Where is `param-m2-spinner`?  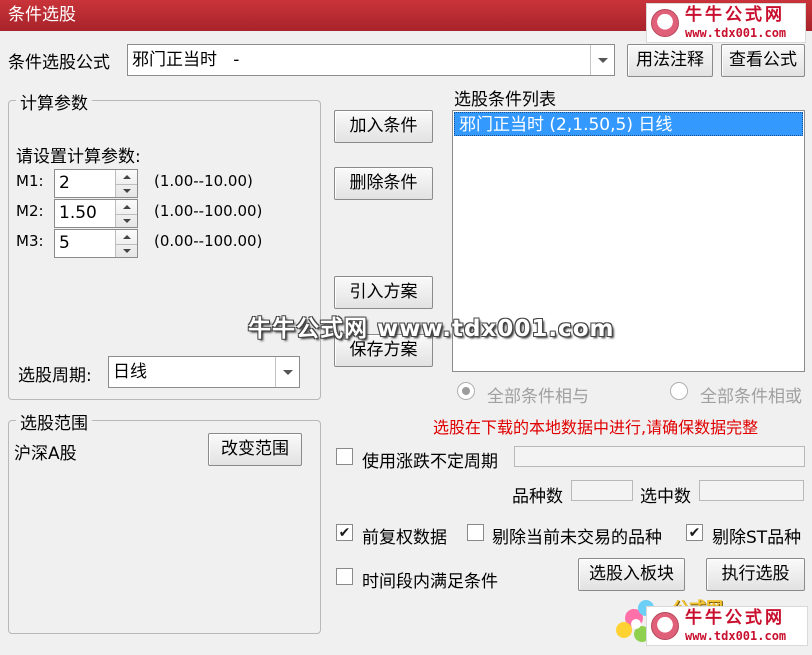
param-m2-spinner is located at coordinates (126, 213).